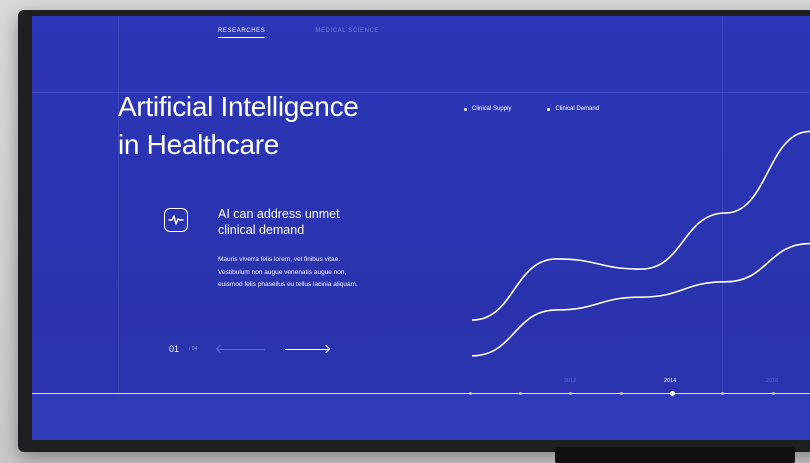 The image size is (810, 463). I want to click on timeline-tick-active, so click(672, 393).